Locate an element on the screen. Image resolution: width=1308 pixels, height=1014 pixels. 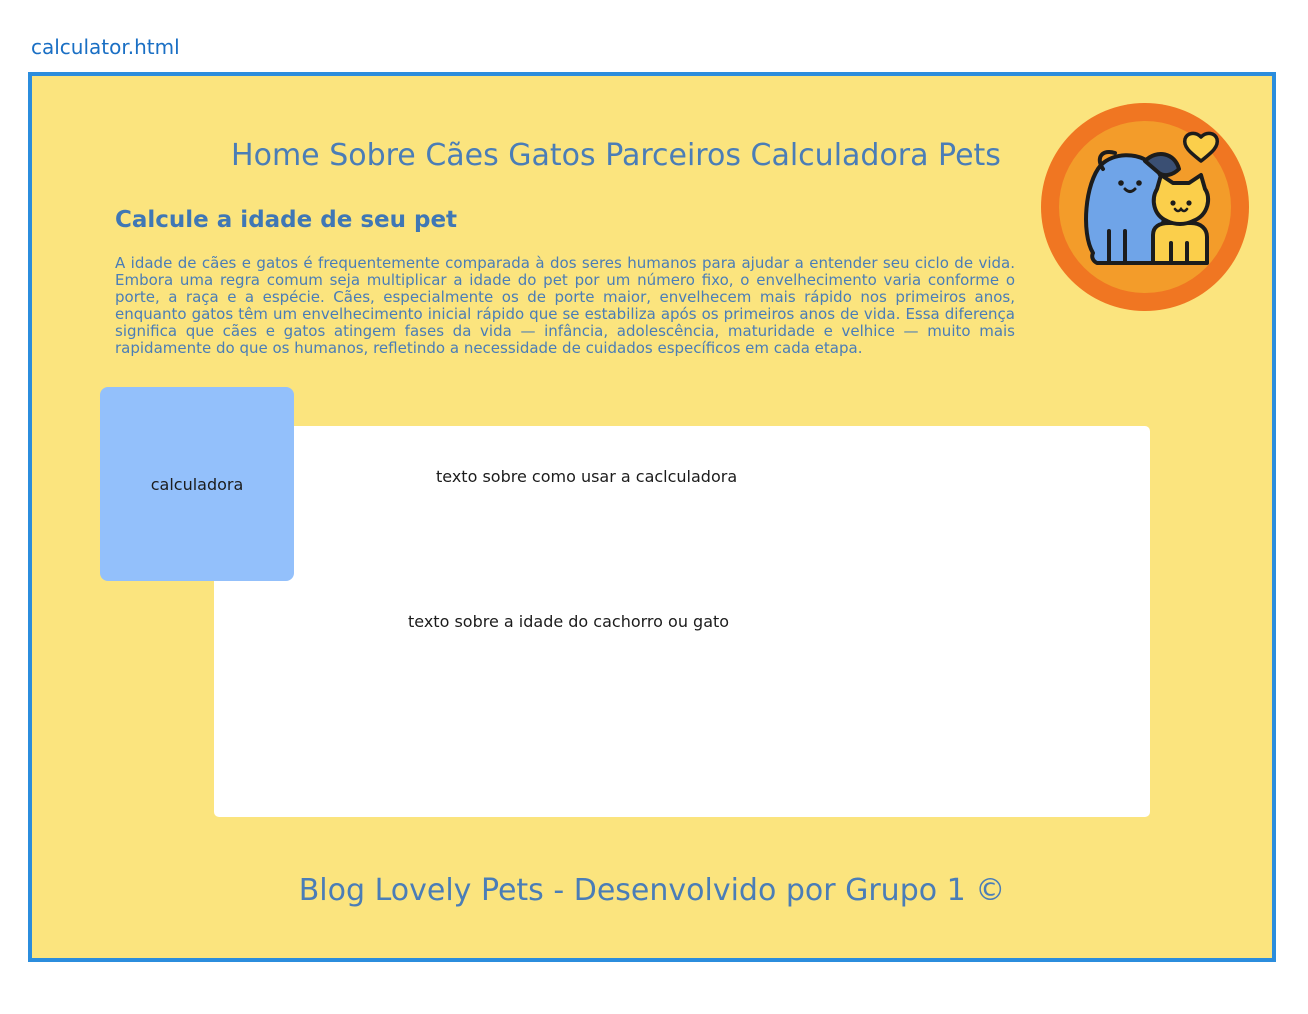
file-label: calculator.html is located at coordinates (105, 47).